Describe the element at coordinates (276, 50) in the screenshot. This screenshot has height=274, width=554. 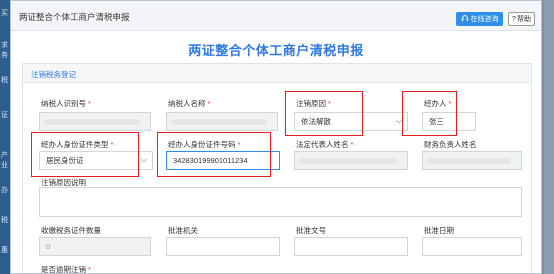
I see `form-heading: 两证整合个体工商户清税申报` at that location.